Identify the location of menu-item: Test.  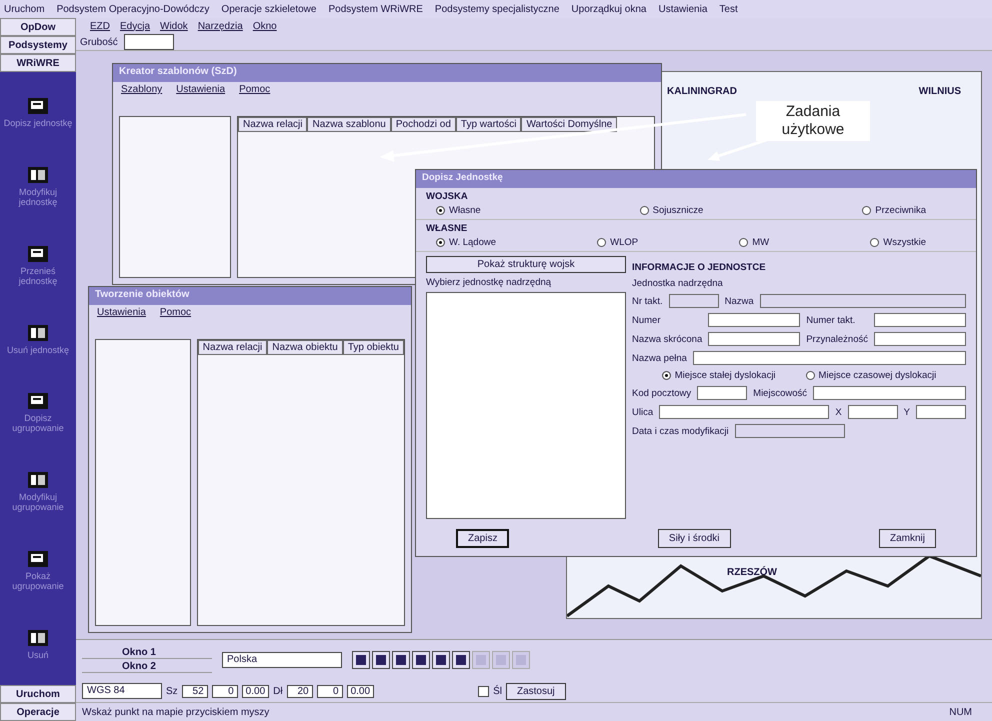
(728, 9).